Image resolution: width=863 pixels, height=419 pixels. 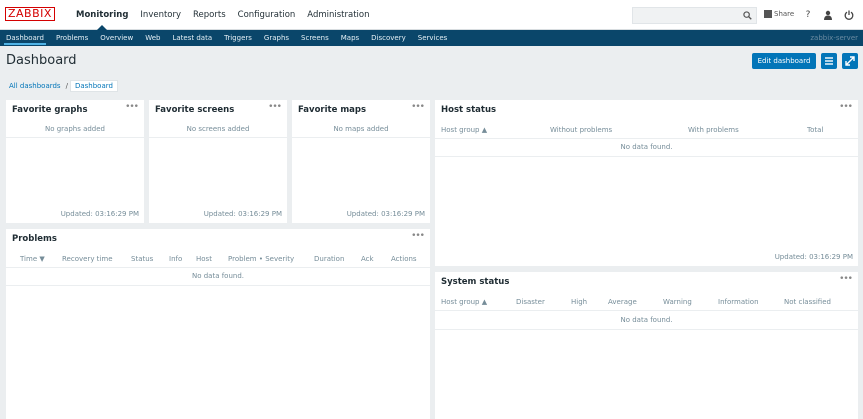 I want to click on column-high: High, so click(x=579, y=302).